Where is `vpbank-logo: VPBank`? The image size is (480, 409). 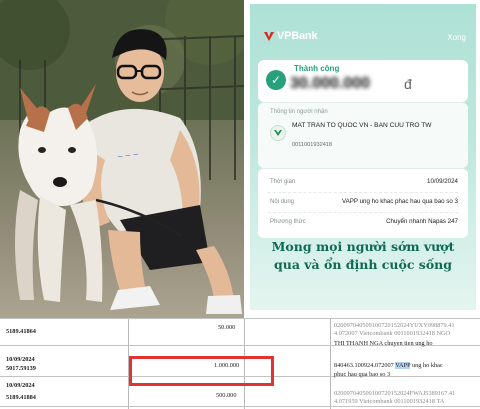 vpbank-logo: VPBank is located at coordinates (291, 36).